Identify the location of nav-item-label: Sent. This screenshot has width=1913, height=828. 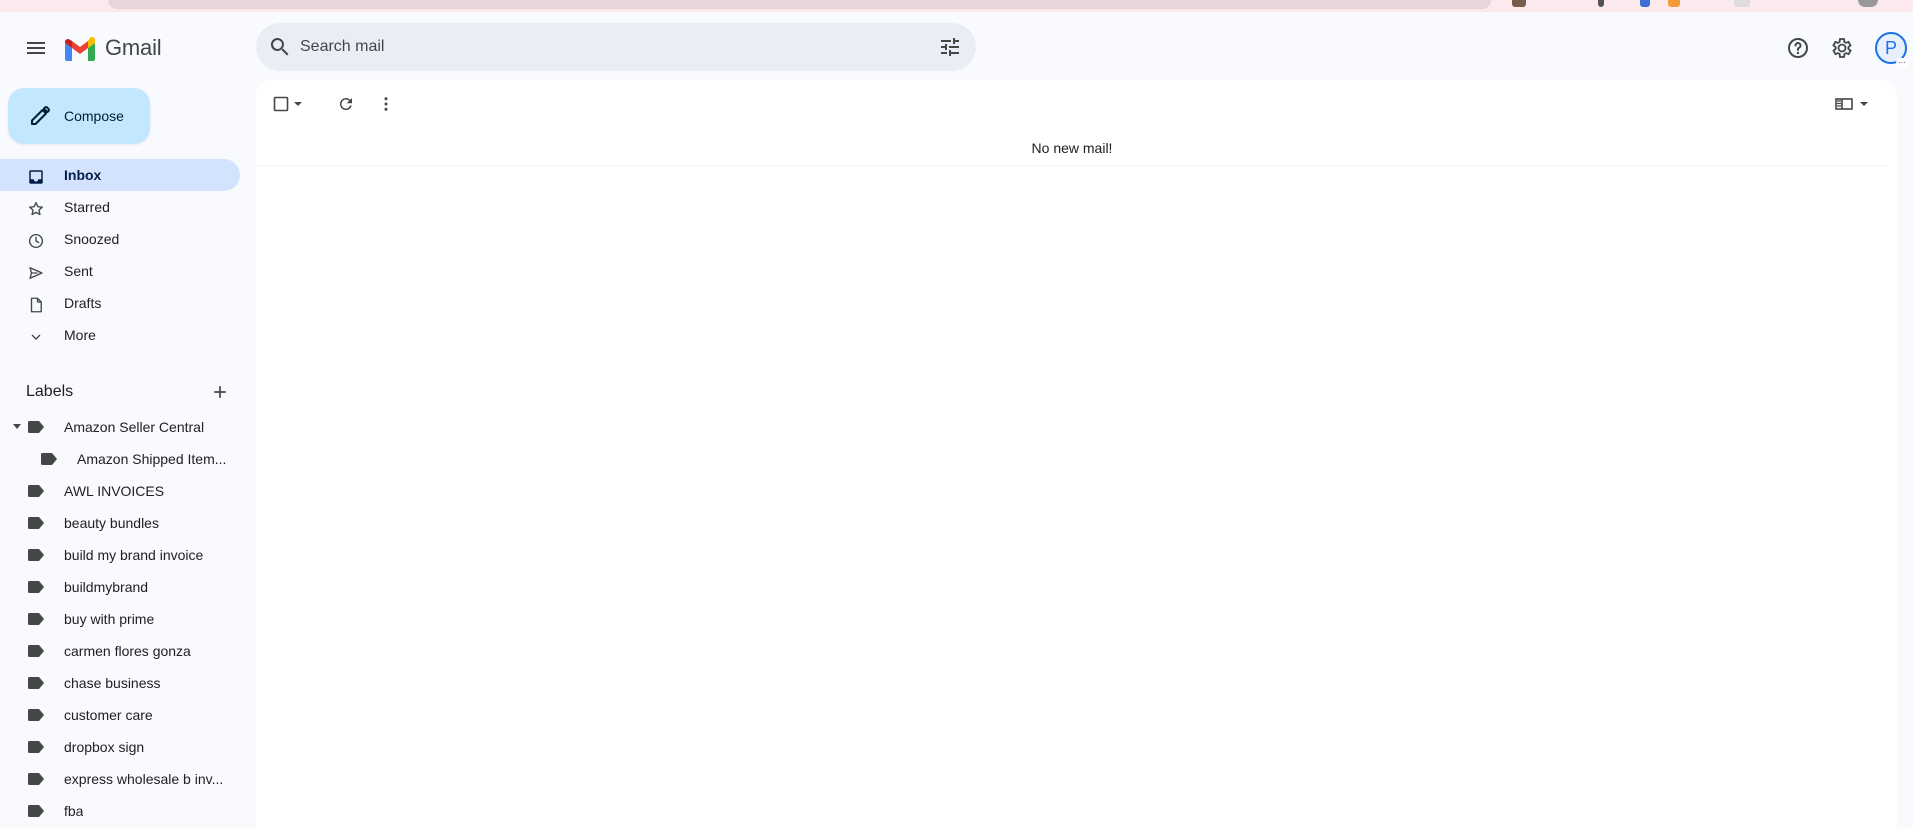
(78, 271).